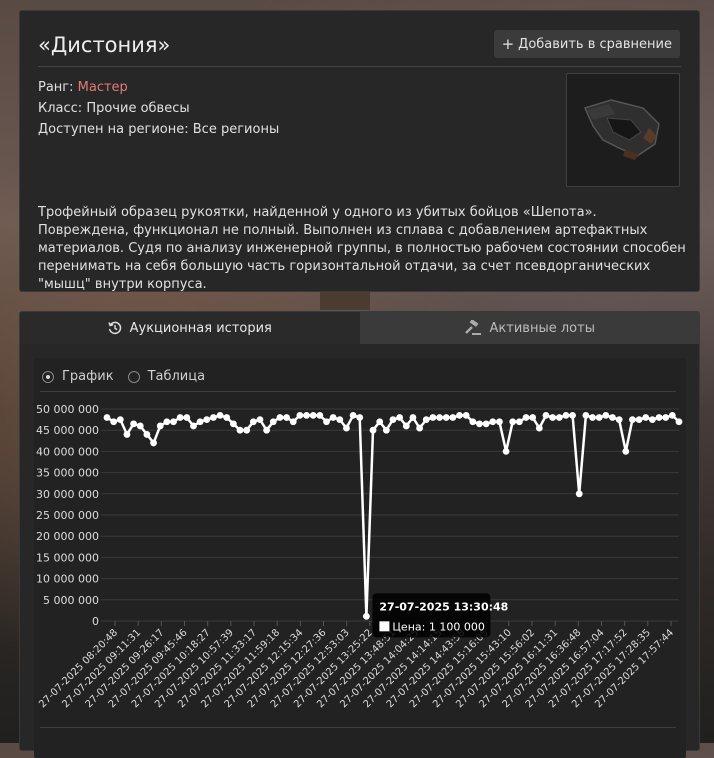 This screenshot has height=758, width=714. Describe the element at coordinates (438, 626) in the screenshot. I see `tooltip-price: Цена: 1 100 000` at that location.